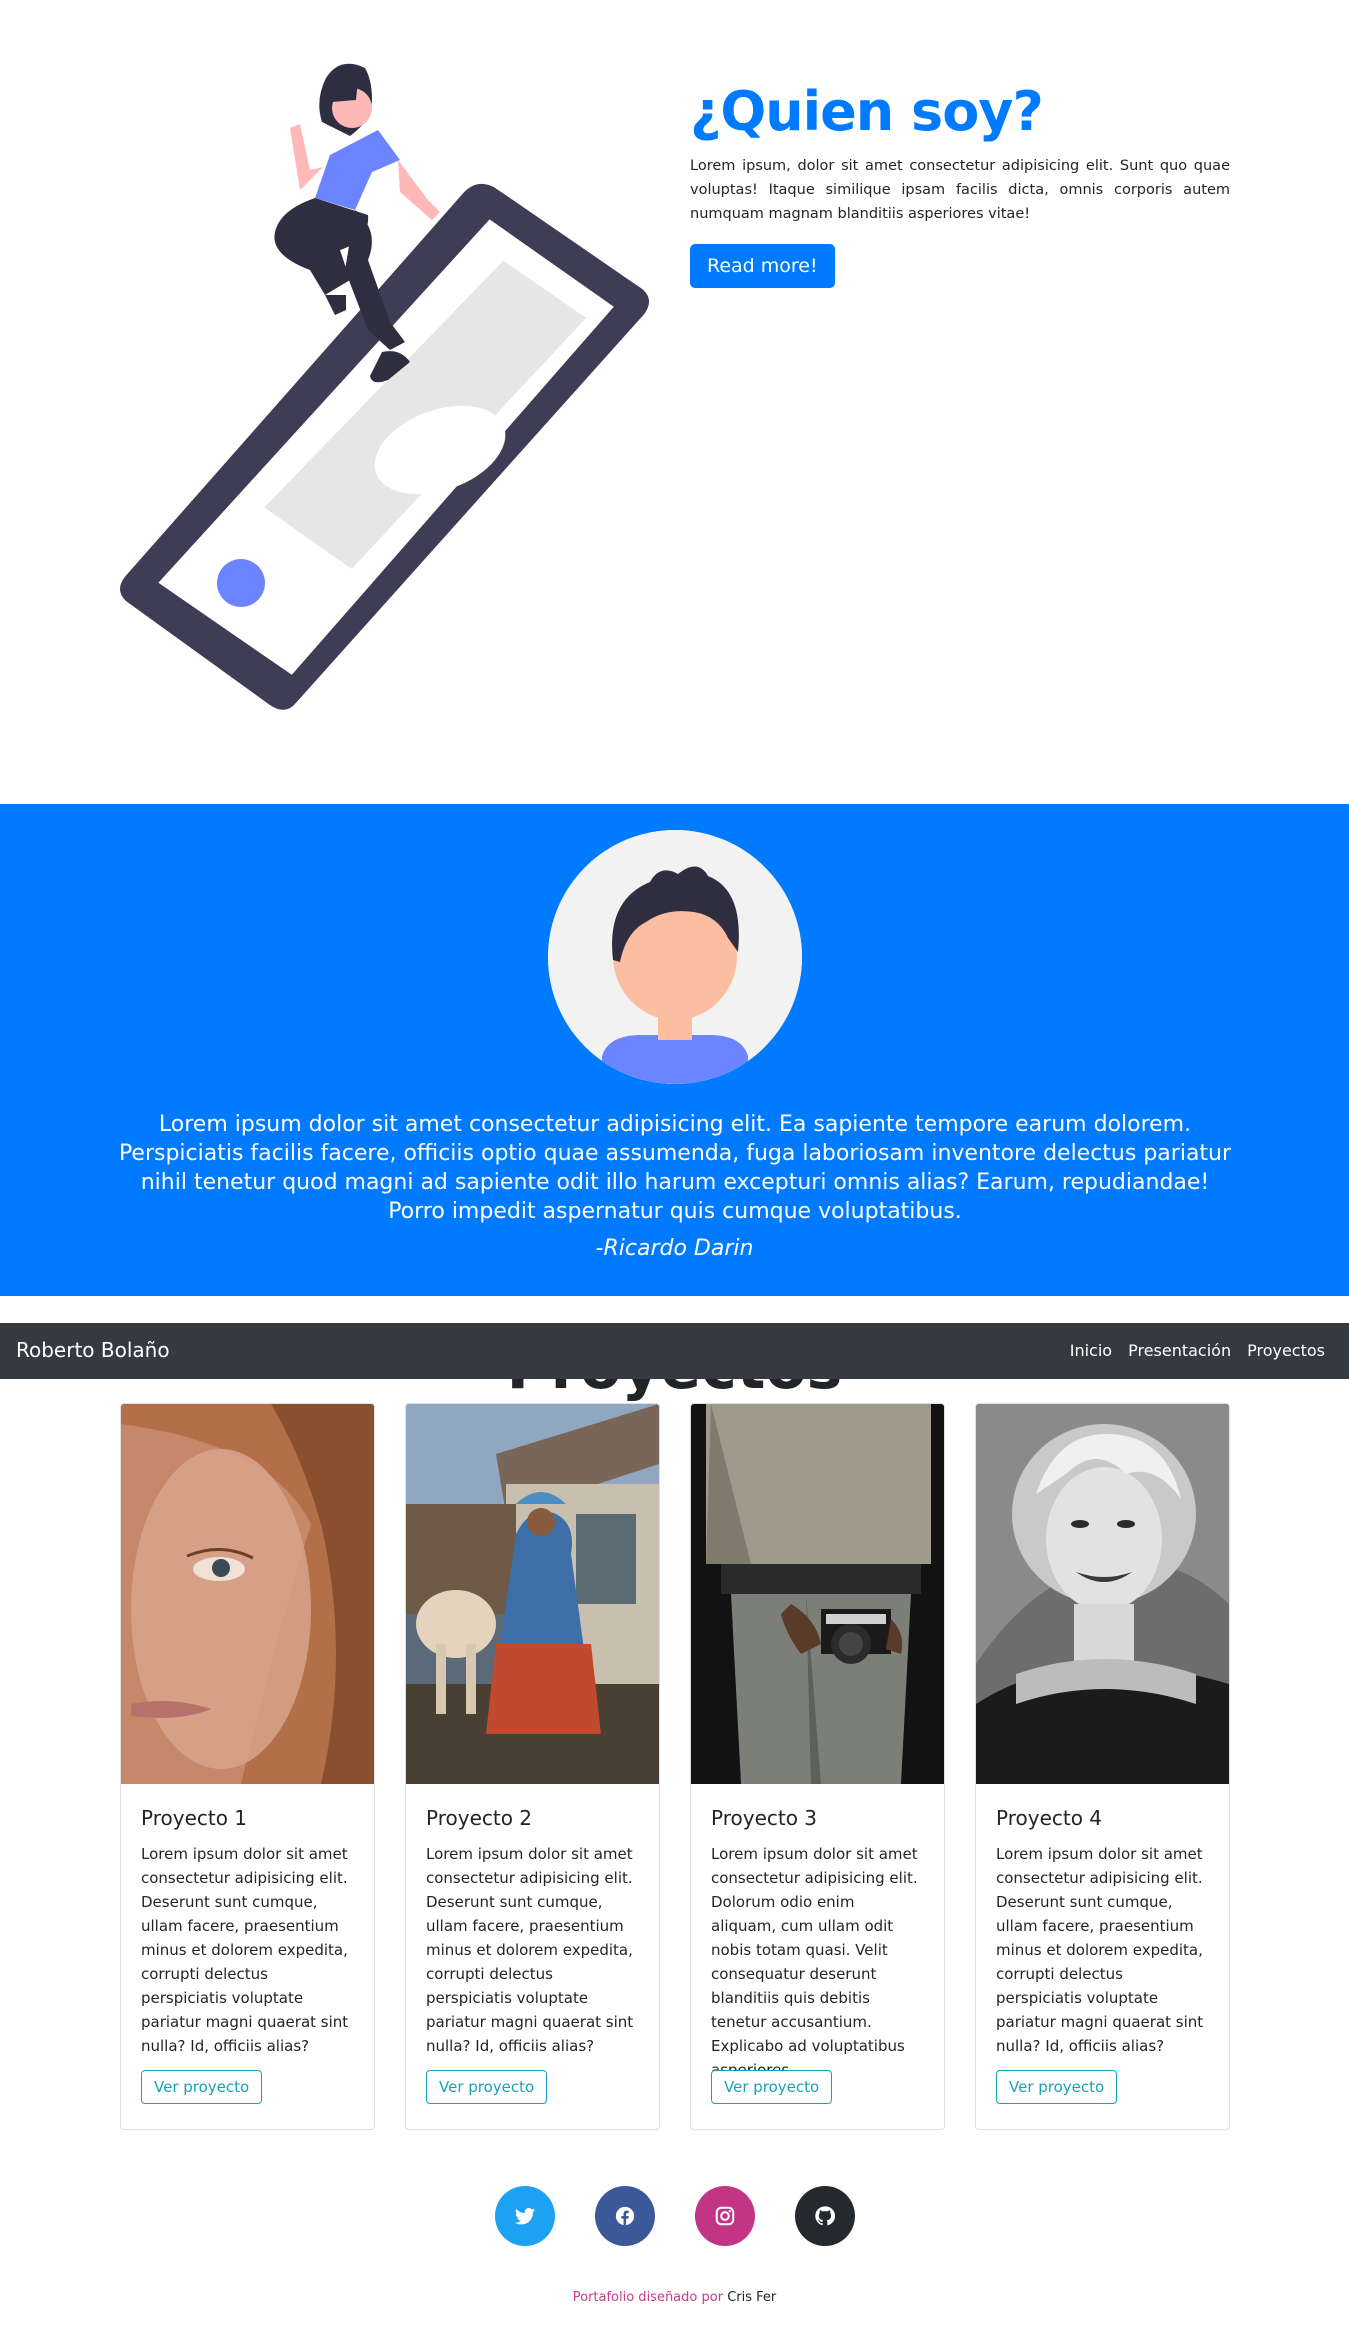  What do you see at coordinates (247, 1594) in the screenshot?
I see `project-1-image` at bounding box center [247, 1594].